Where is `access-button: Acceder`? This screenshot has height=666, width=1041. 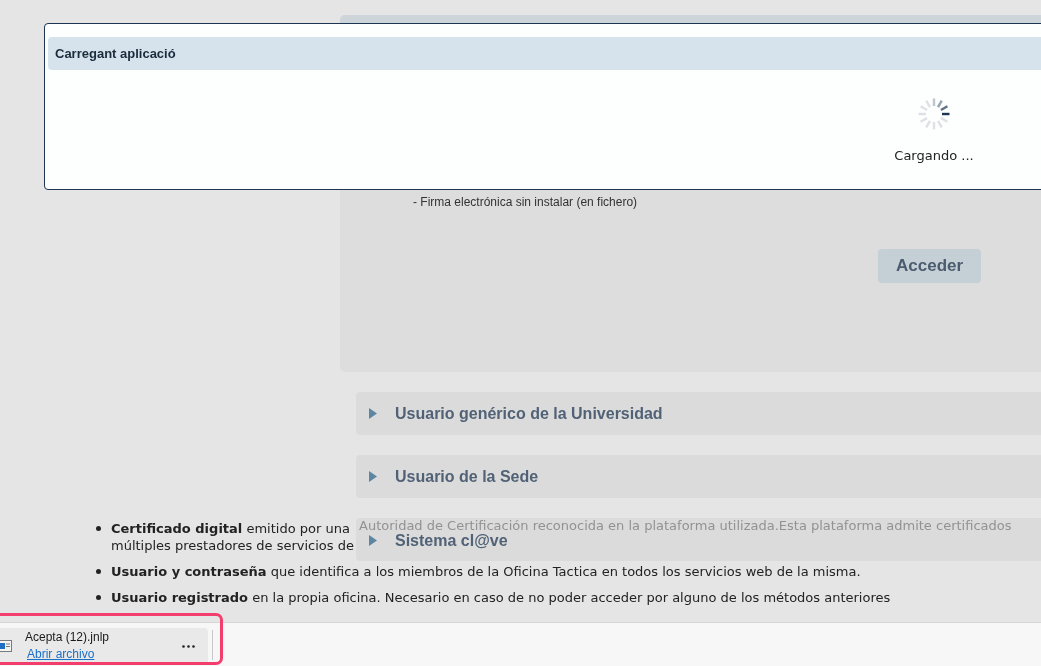
access-button: Acceder is located at coordinates (930, 266).